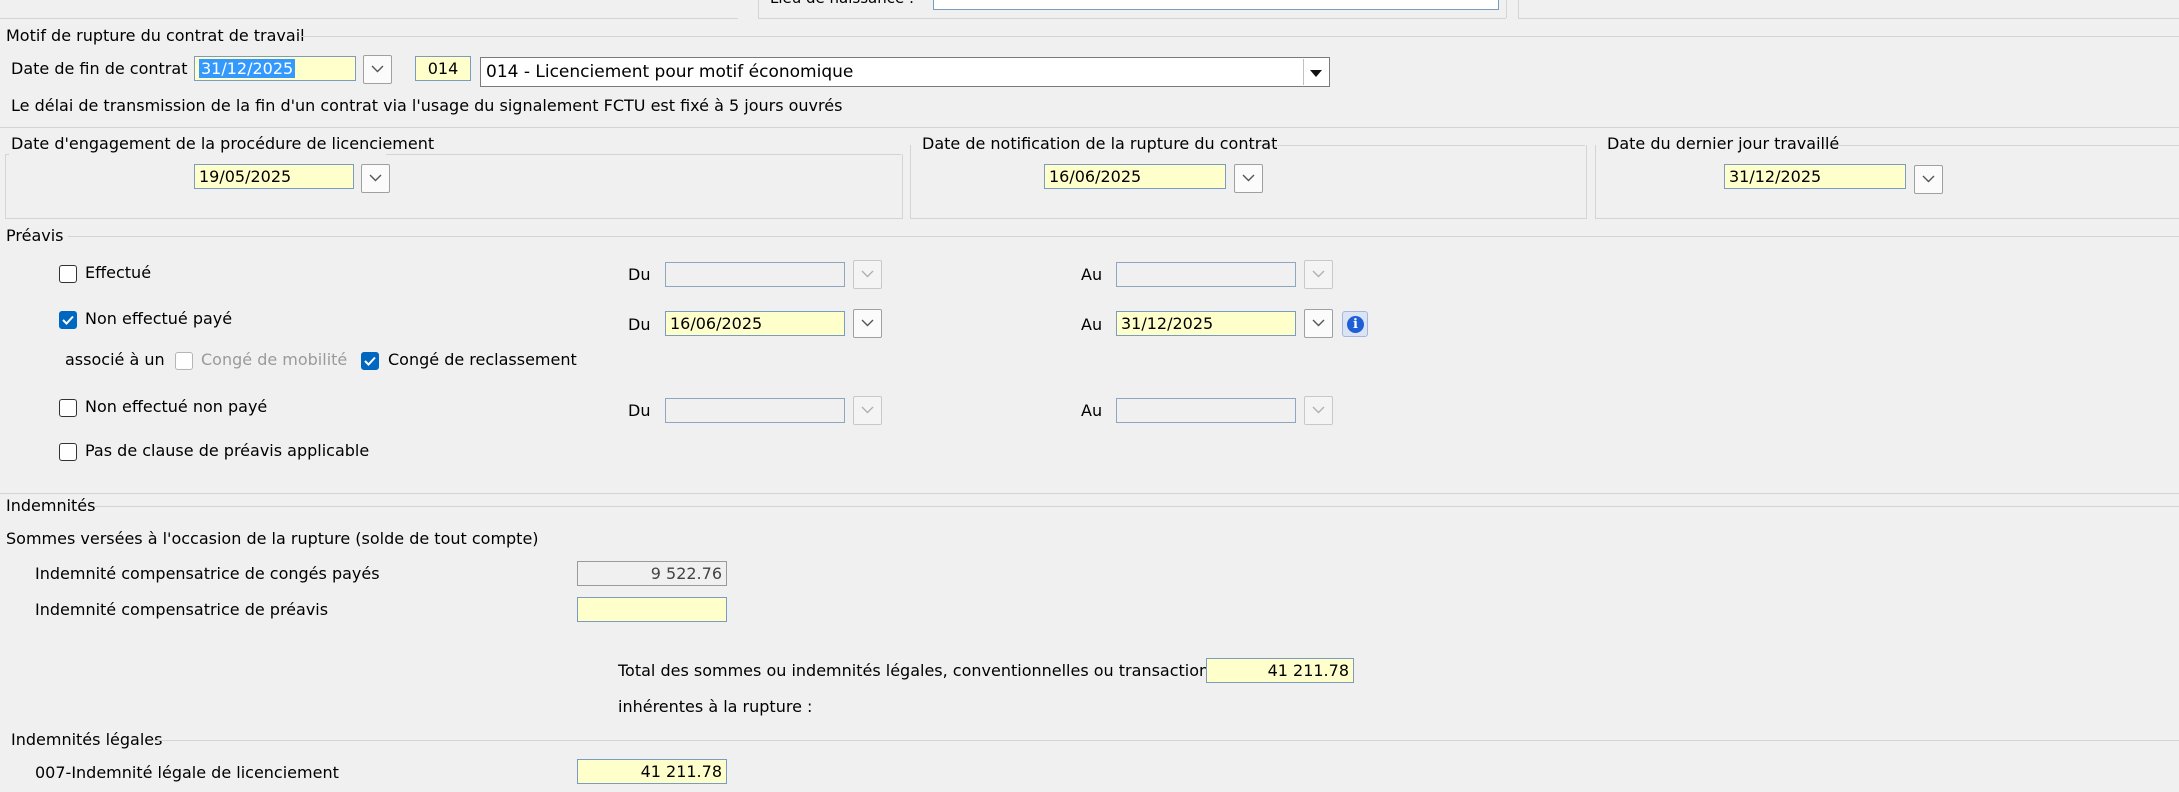  I want to click on effectue-au-calendar-button, so click(1318, 274).